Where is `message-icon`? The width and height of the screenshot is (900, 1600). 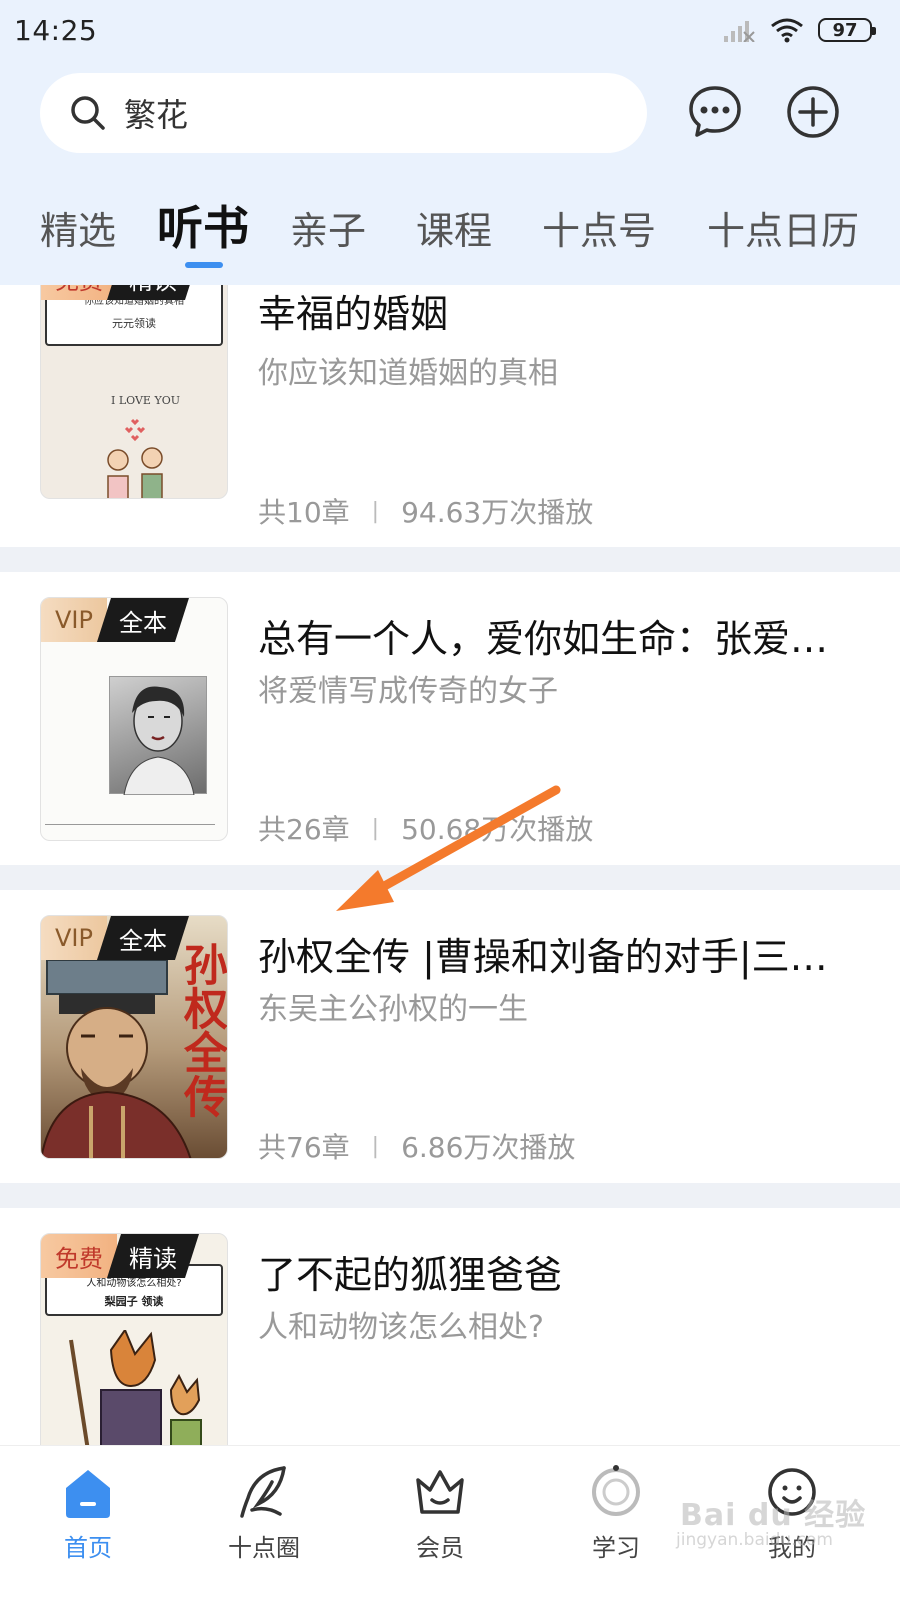
message-icon is located at coordinates (715, 112).